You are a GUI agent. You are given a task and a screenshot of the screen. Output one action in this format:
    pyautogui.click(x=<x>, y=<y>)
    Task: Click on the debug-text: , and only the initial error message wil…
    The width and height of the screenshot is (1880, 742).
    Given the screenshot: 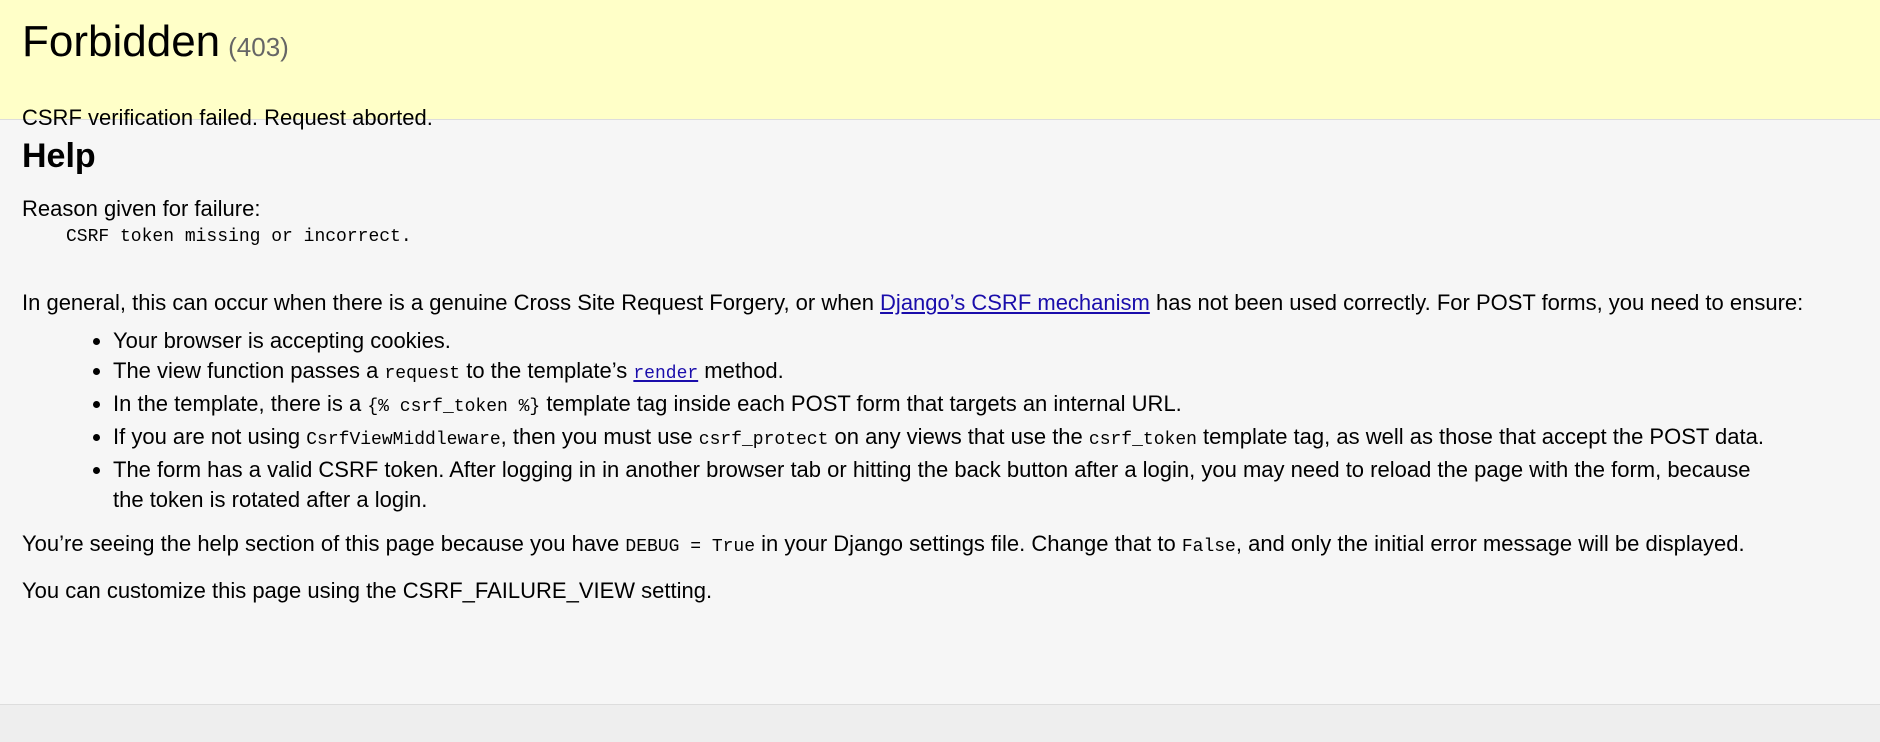 What is the action you would take?
    pyautogui.click(x=1490, y=543)
    